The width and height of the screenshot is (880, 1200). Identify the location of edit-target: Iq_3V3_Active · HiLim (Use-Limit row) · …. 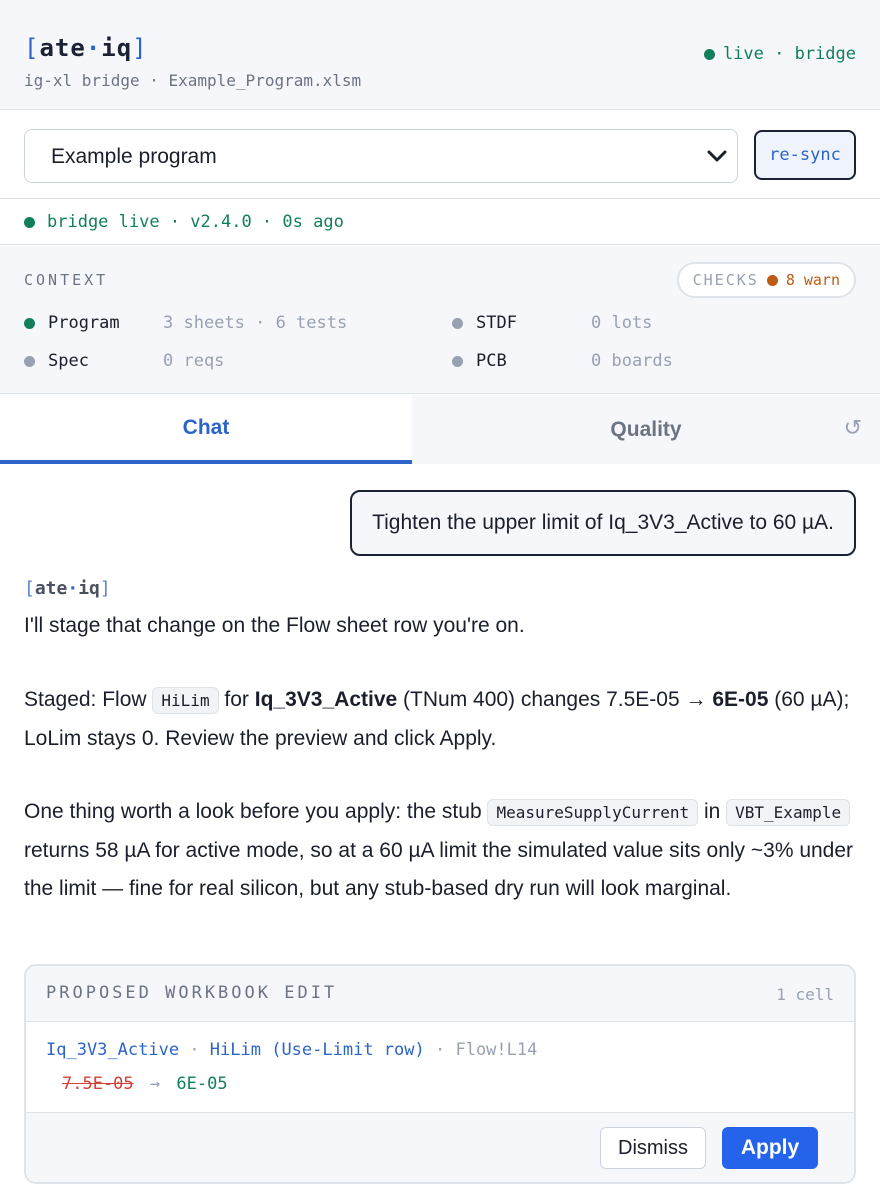
(292, 1050).